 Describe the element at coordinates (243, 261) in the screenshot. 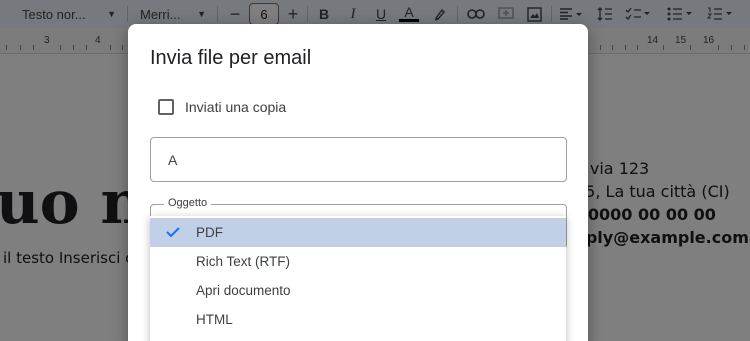

I see `format-option-label: Rich Text (RTF)` at that location.